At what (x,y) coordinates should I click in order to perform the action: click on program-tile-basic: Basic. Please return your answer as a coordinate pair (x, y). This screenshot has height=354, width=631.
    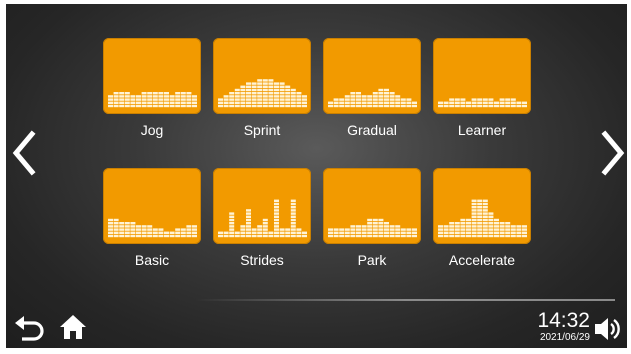
    Looking at the image, I should click on (158, 229).